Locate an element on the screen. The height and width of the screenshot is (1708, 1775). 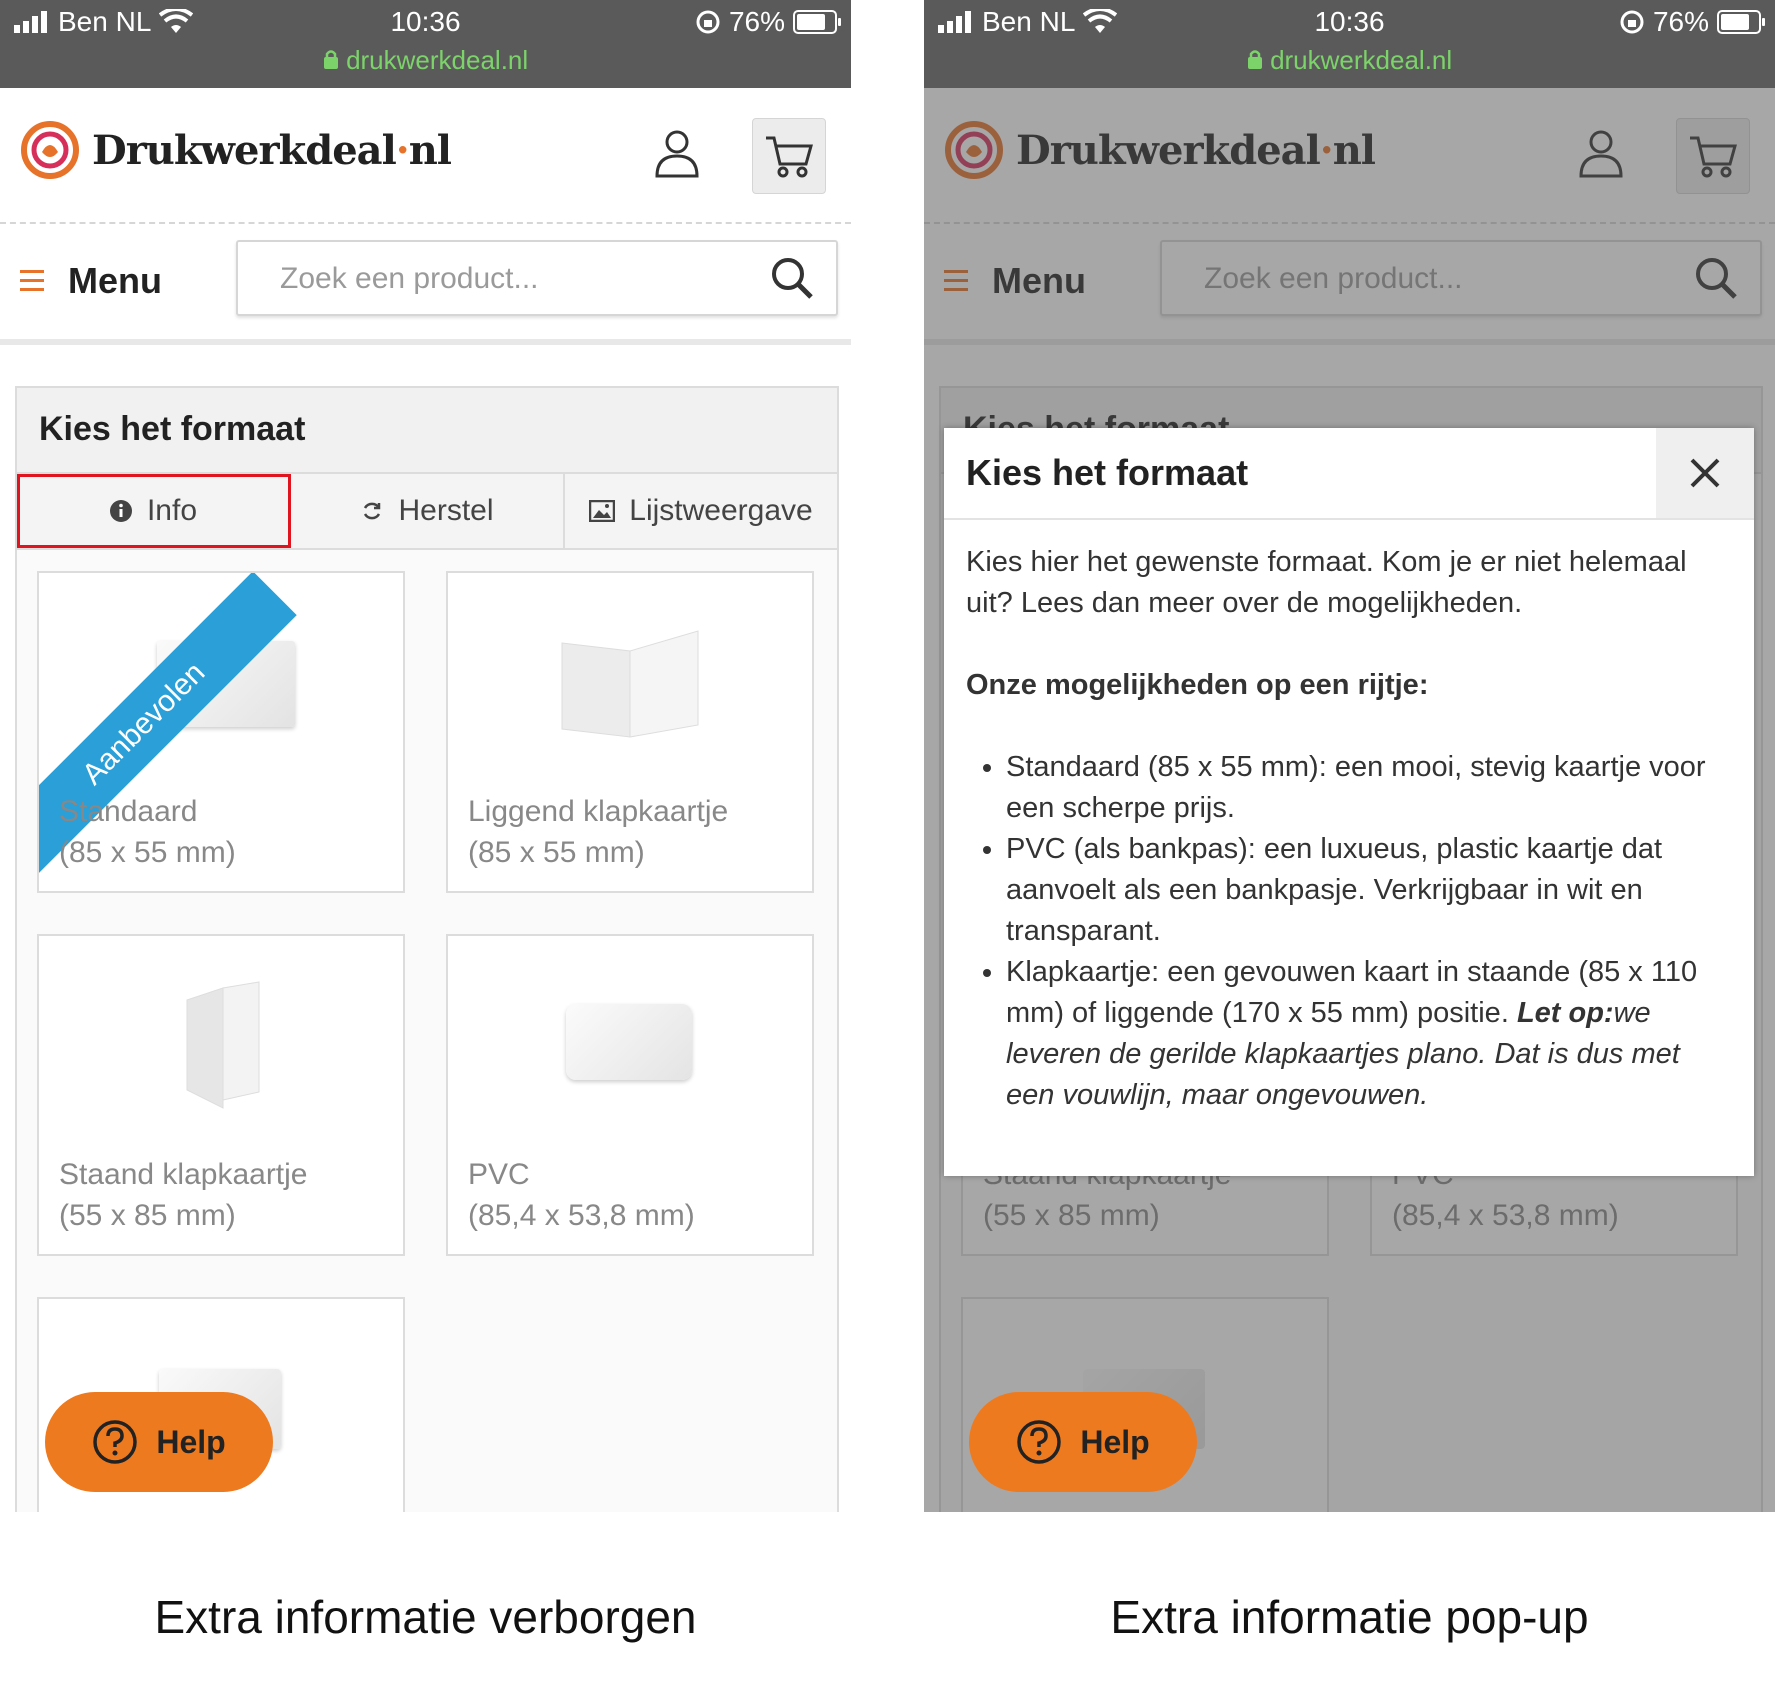
product-card-pvc: PVC (85,4 x 53,8 mm) is located at coordinates (630, 1095).